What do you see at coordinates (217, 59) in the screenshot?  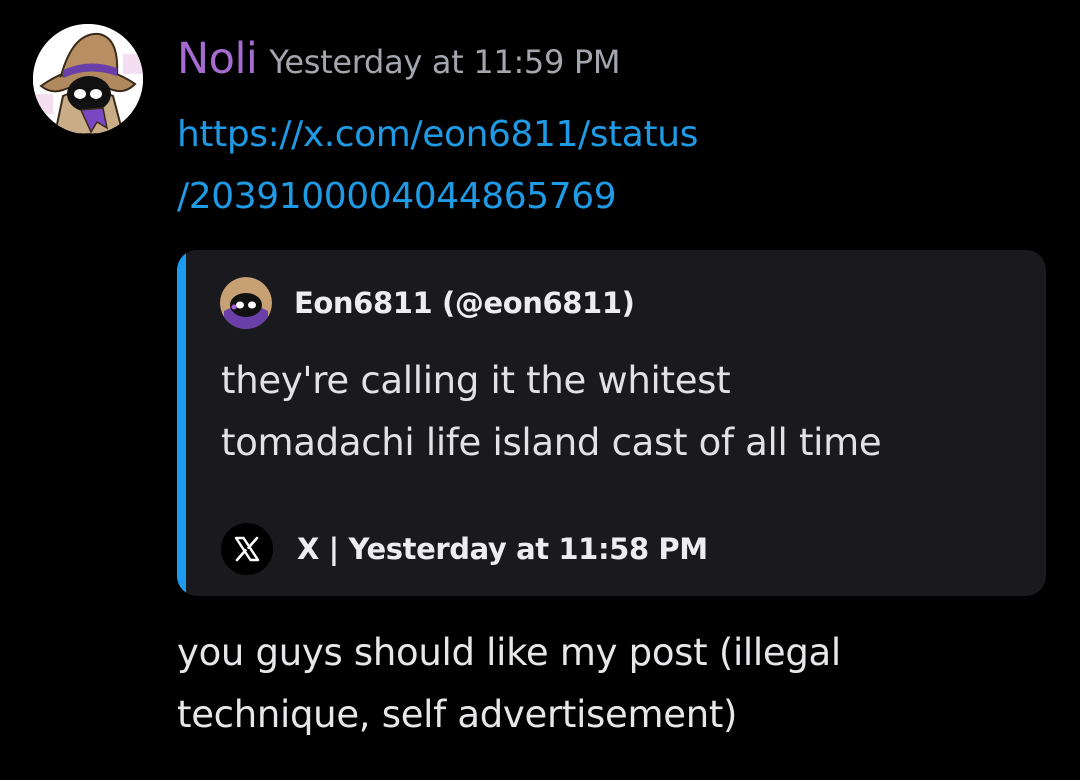 I see `username: Noli` at bounding box center [217, 59].